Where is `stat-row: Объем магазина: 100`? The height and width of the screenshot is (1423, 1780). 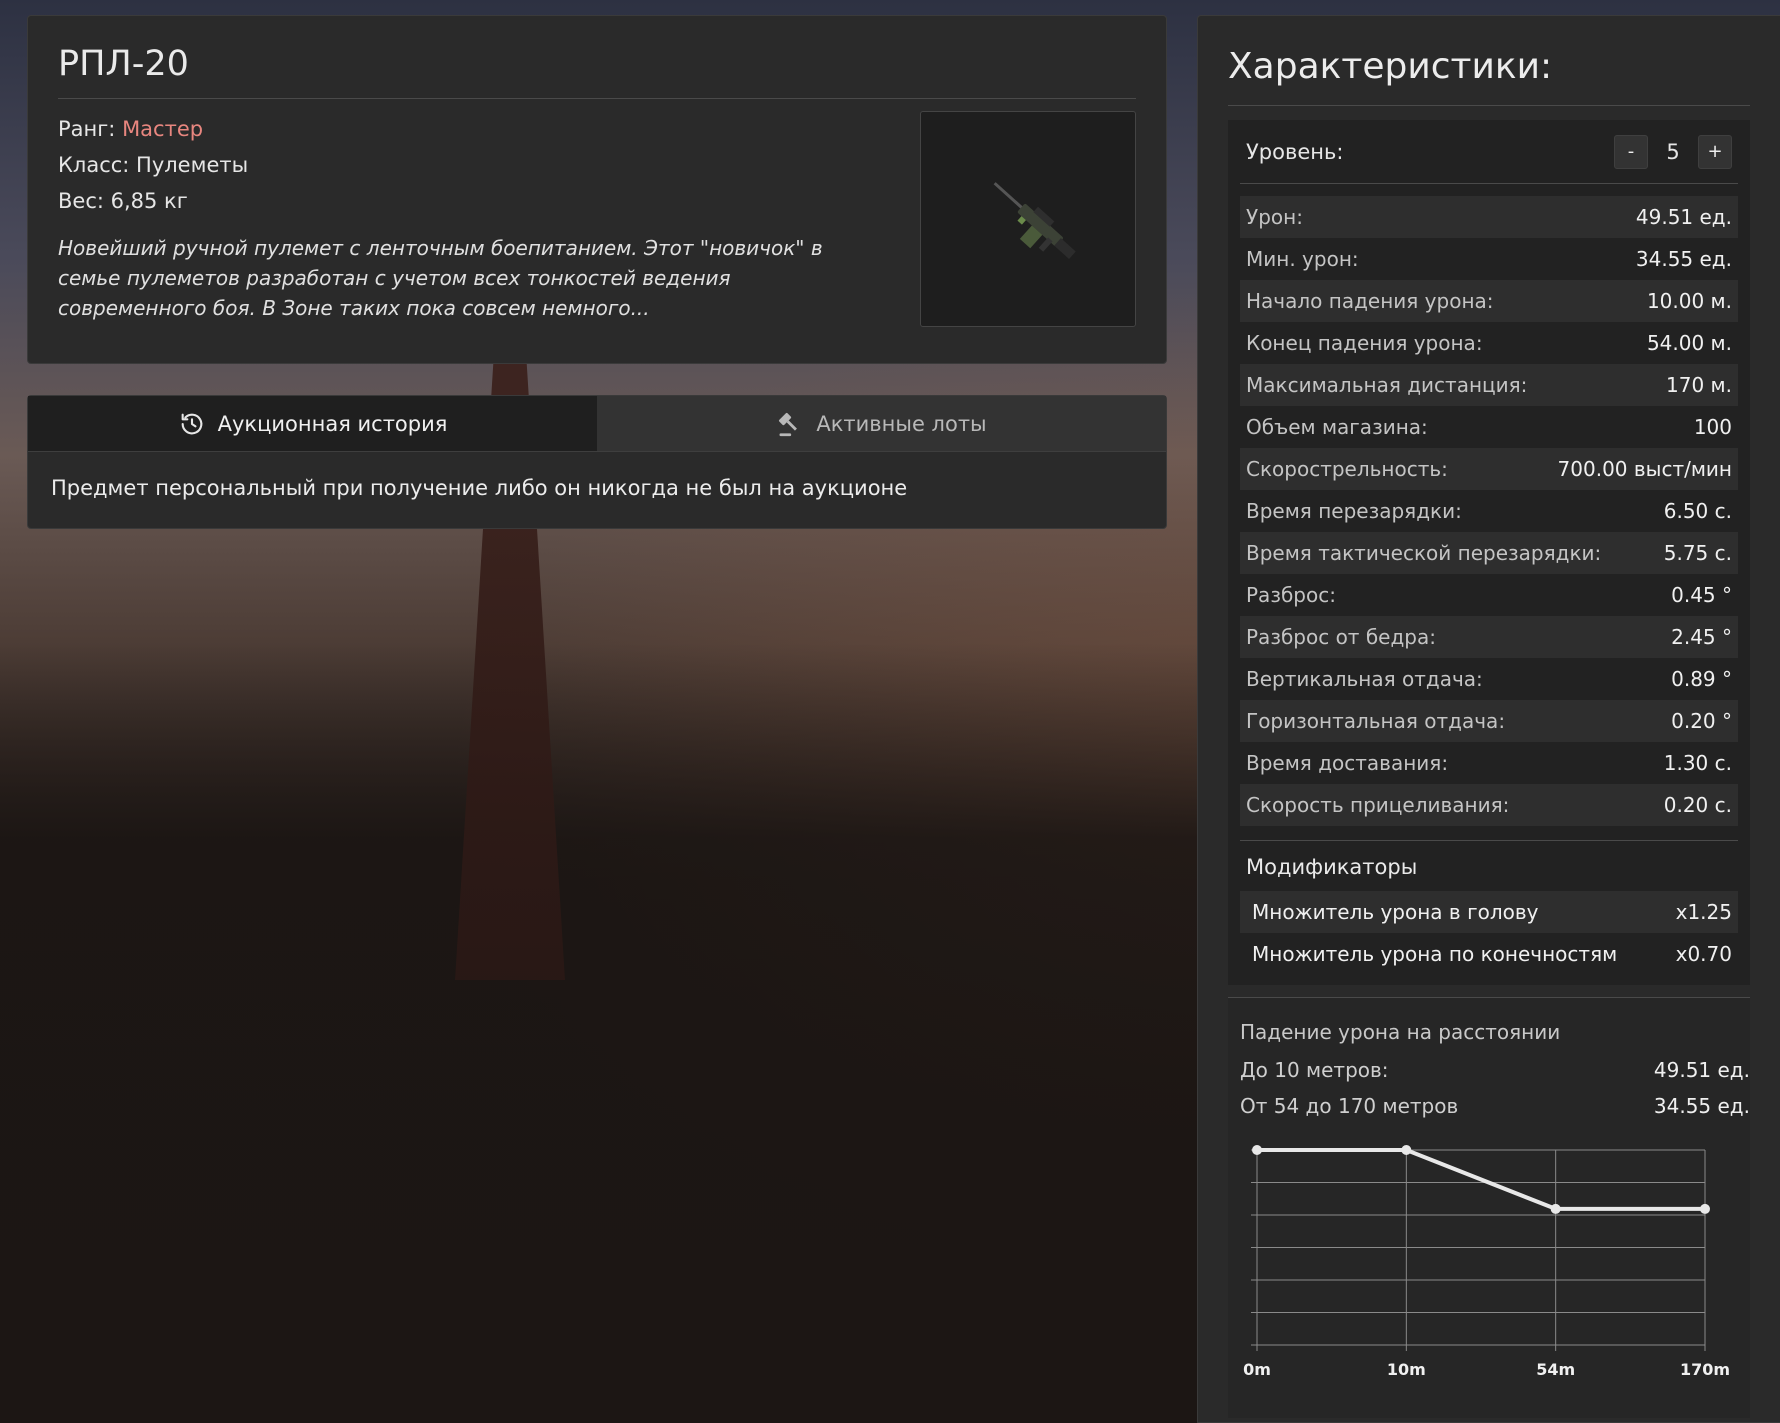
stat-row: Объем магазина: 100 is located at coordinates (1489, 427).